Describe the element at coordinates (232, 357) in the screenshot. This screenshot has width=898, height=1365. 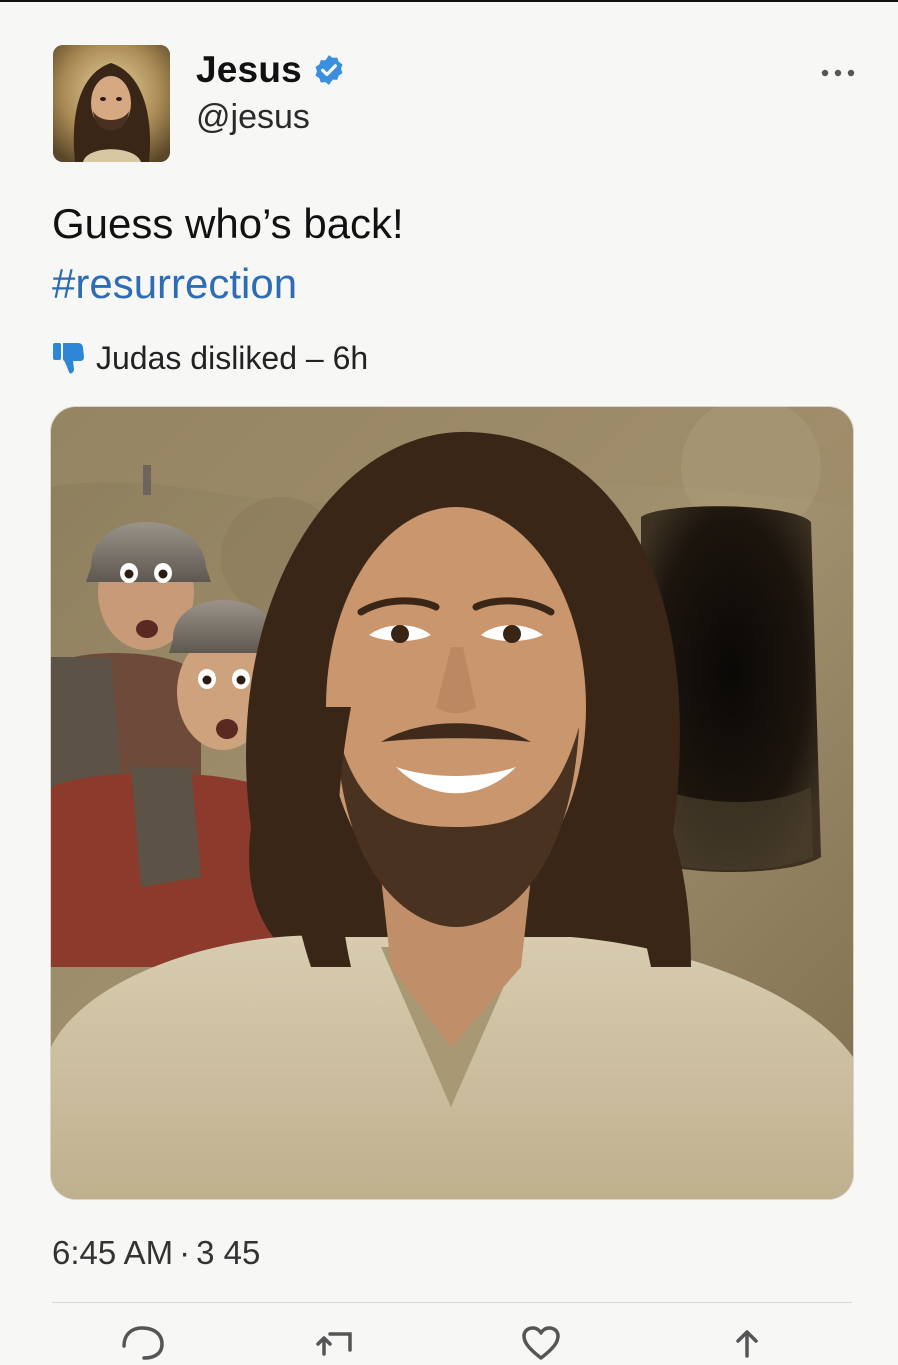
I see `reaction-text: Judas disliked – 6h` at that location.